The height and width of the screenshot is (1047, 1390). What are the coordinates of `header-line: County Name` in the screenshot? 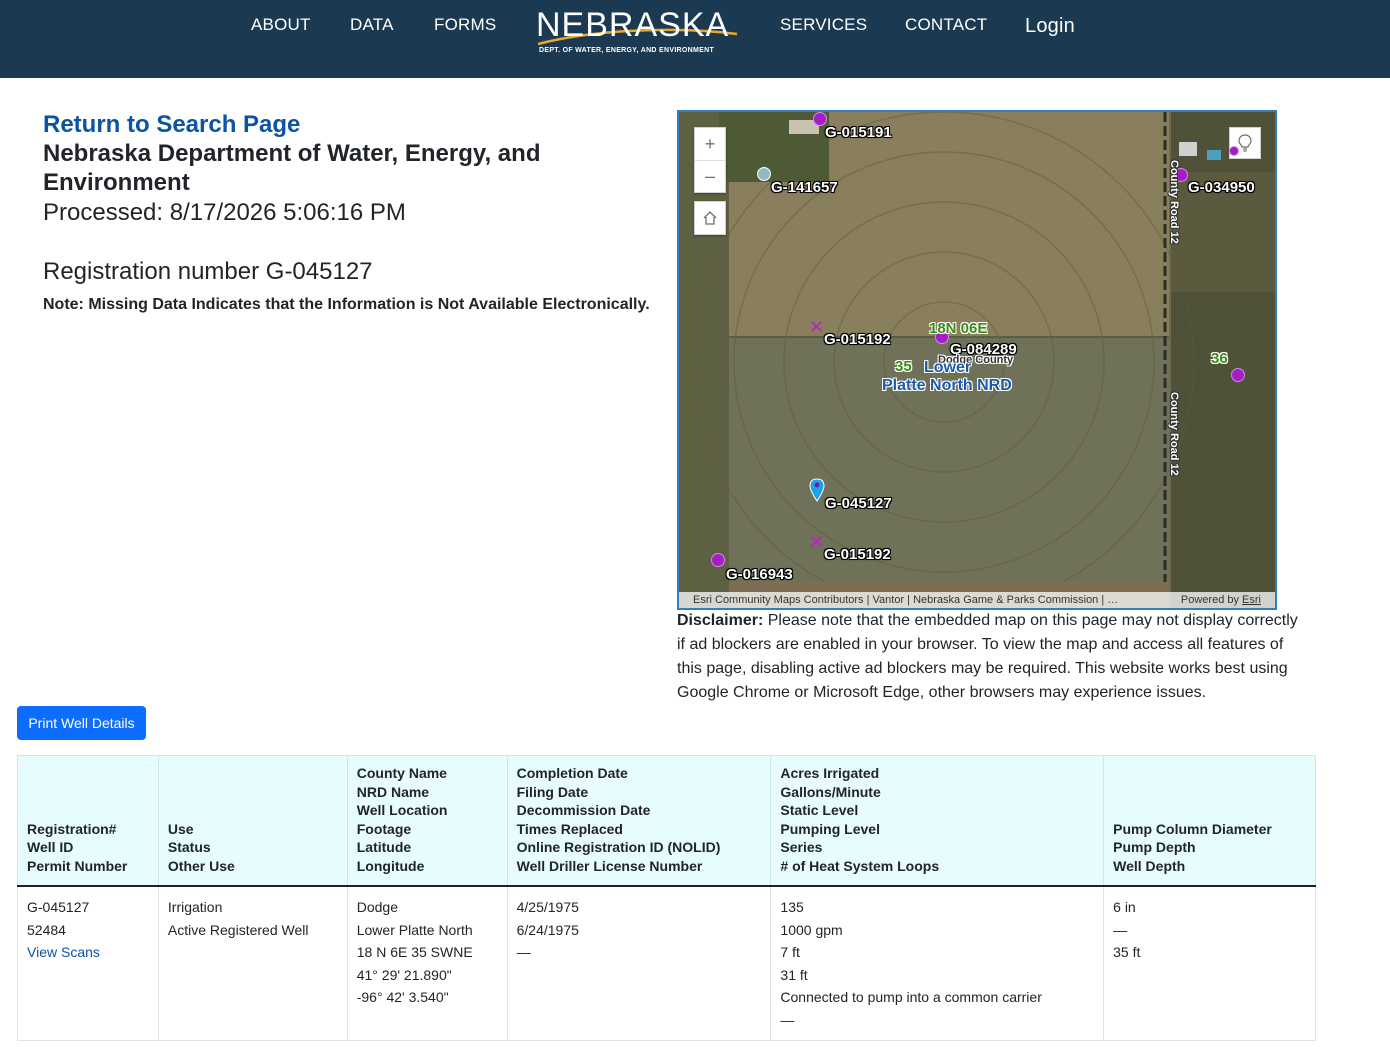 It's located at (401, 773).